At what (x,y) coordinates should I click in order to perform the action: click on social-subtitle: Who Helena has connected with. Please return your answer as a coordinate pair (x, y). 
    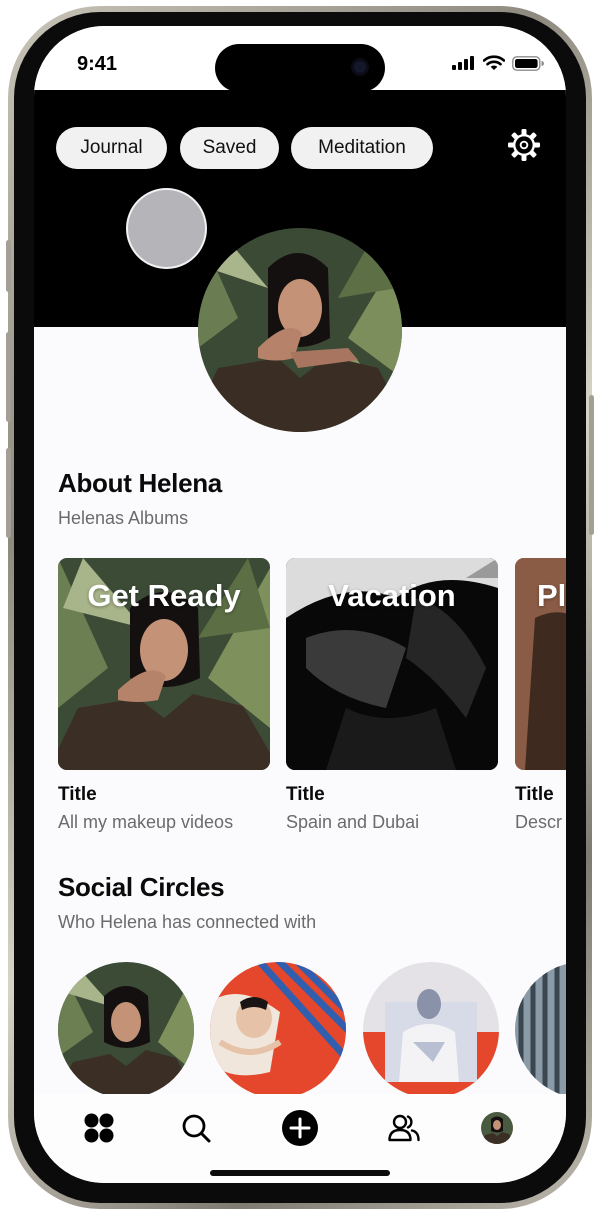
    Looking at the image, I should click on (187, 922).